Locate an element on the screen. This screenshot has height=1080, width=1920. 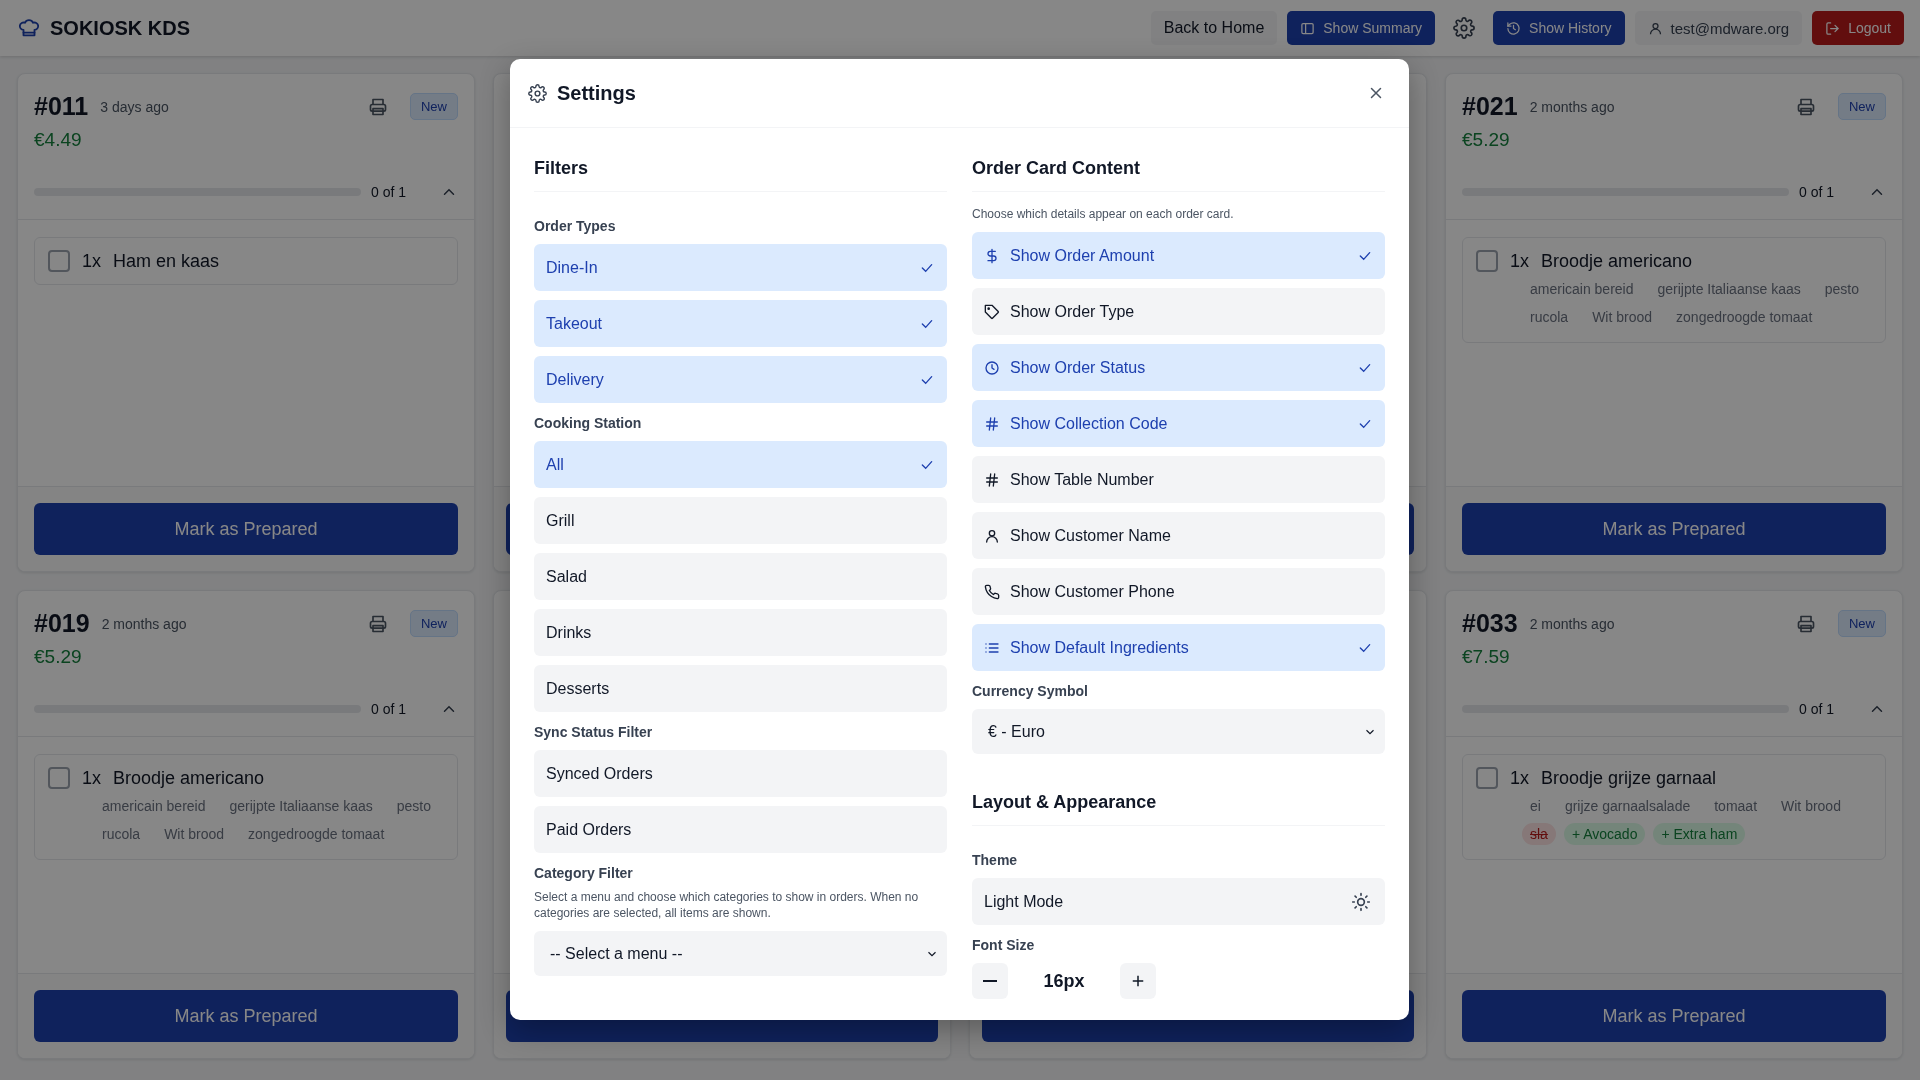
decrease-button is located at coordinates (990, 981).